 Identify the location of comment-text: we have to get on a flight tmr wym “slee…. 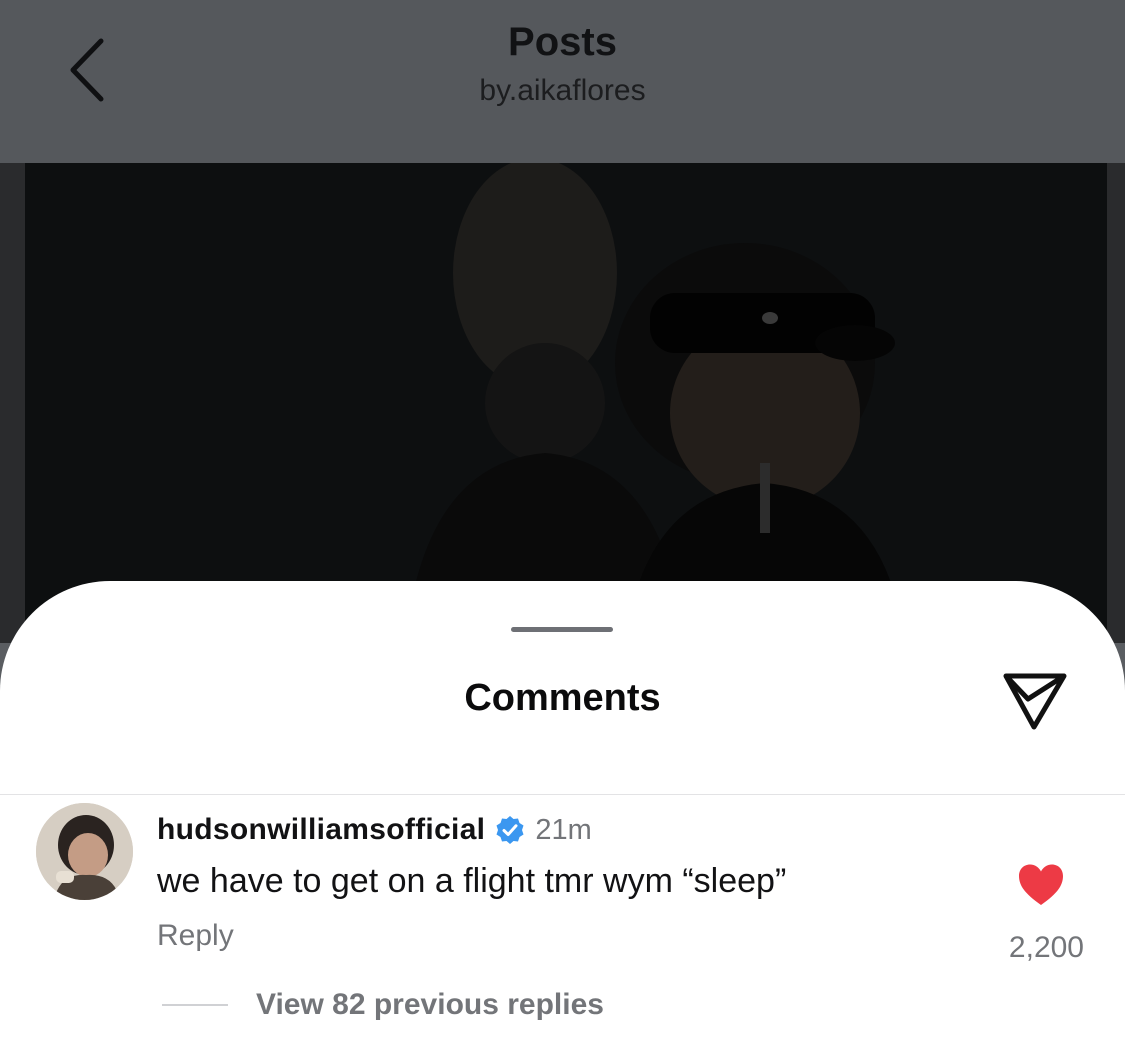
(472, 881).